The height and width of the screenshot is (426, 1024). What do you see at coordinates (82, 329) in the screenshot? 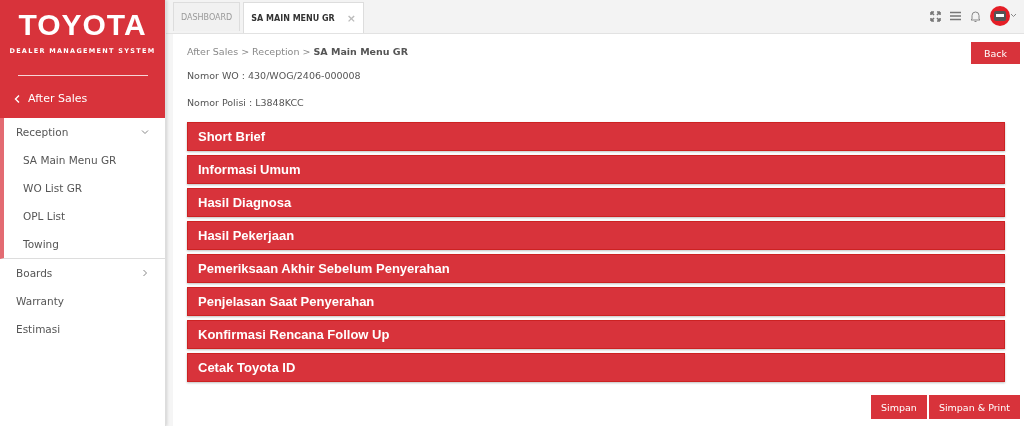
I see `sidebar-item: Estimasi` at bounding box center [82, 329].